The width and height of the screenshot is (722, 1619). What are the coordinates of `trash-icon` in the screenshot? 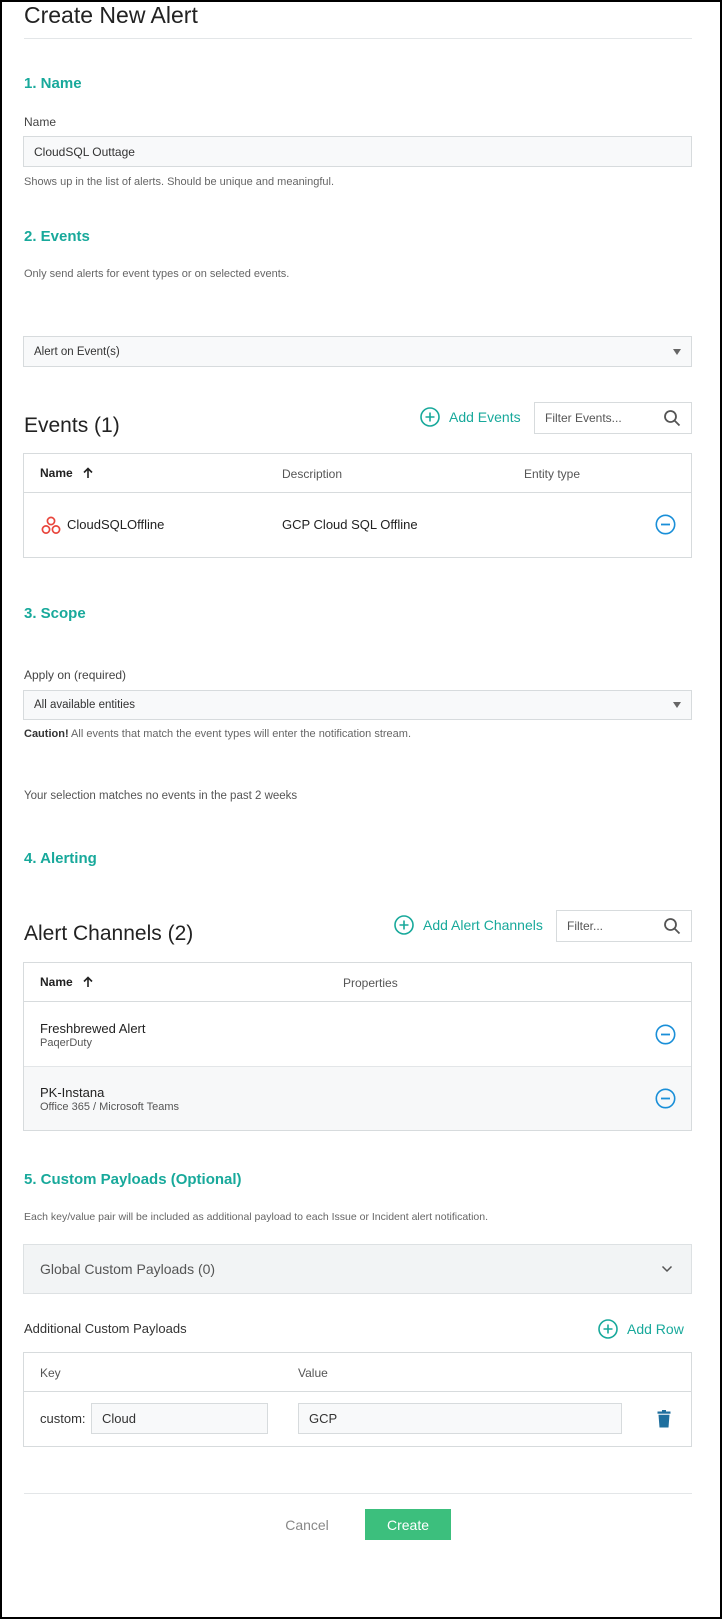 It's located at (664, 1419).